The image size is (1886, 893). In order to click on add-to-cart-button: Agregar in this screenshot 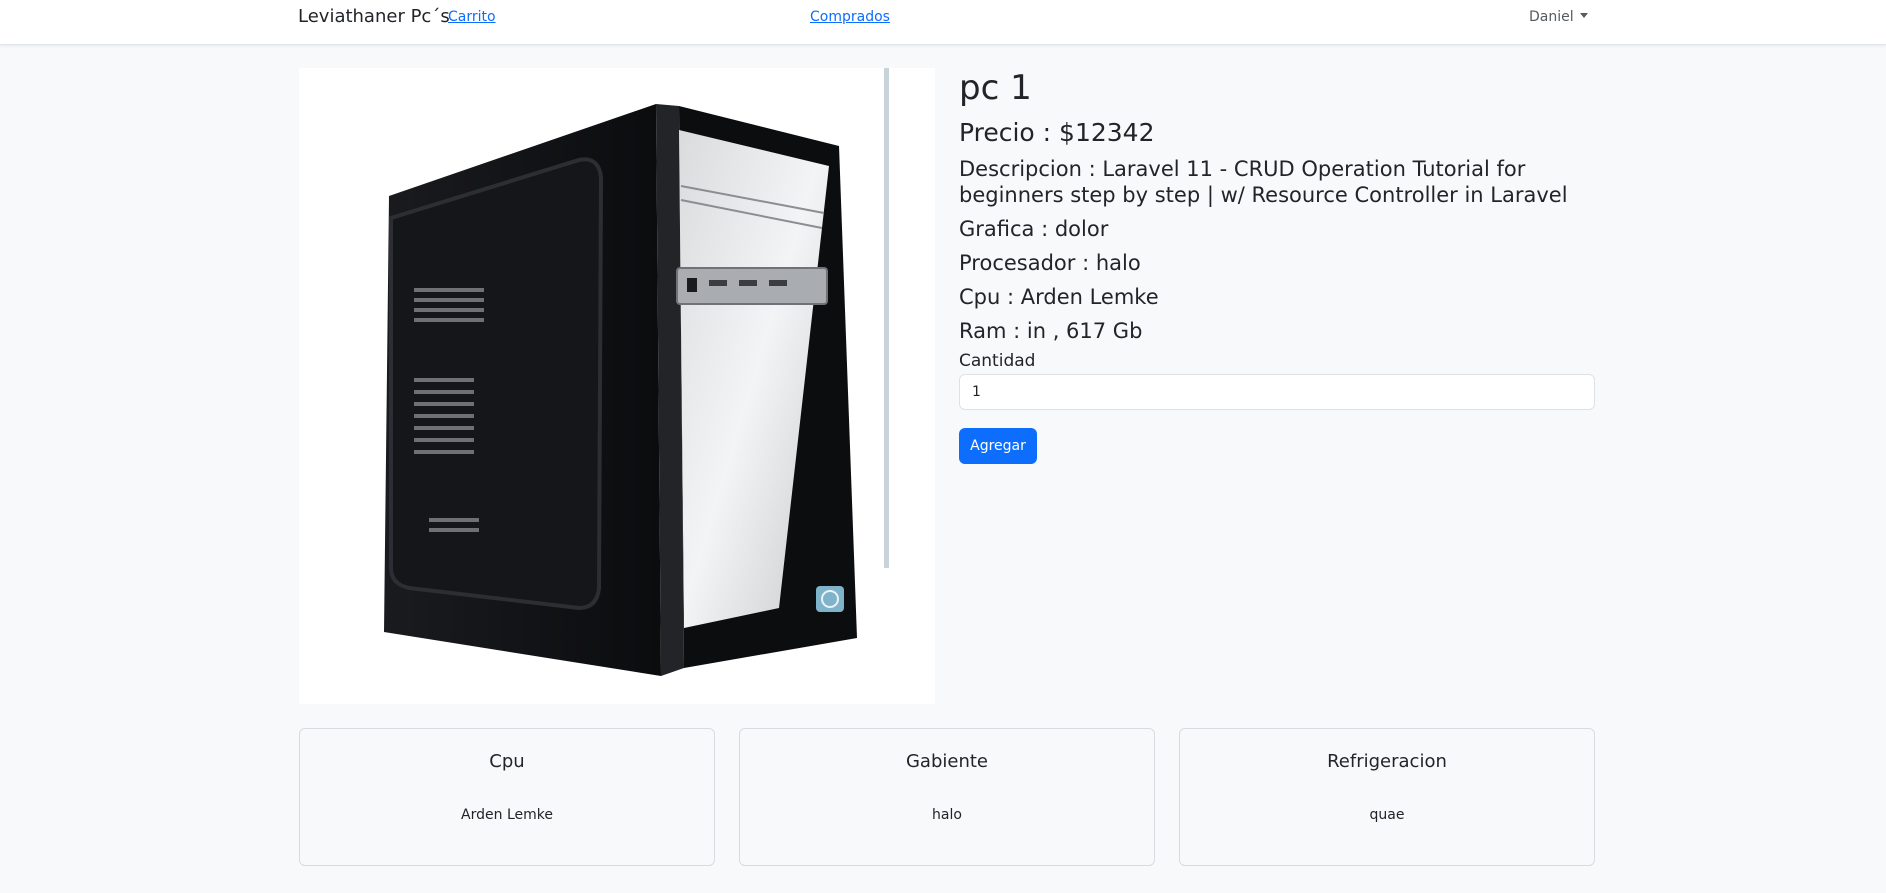, I will do `click(998, 446)`.